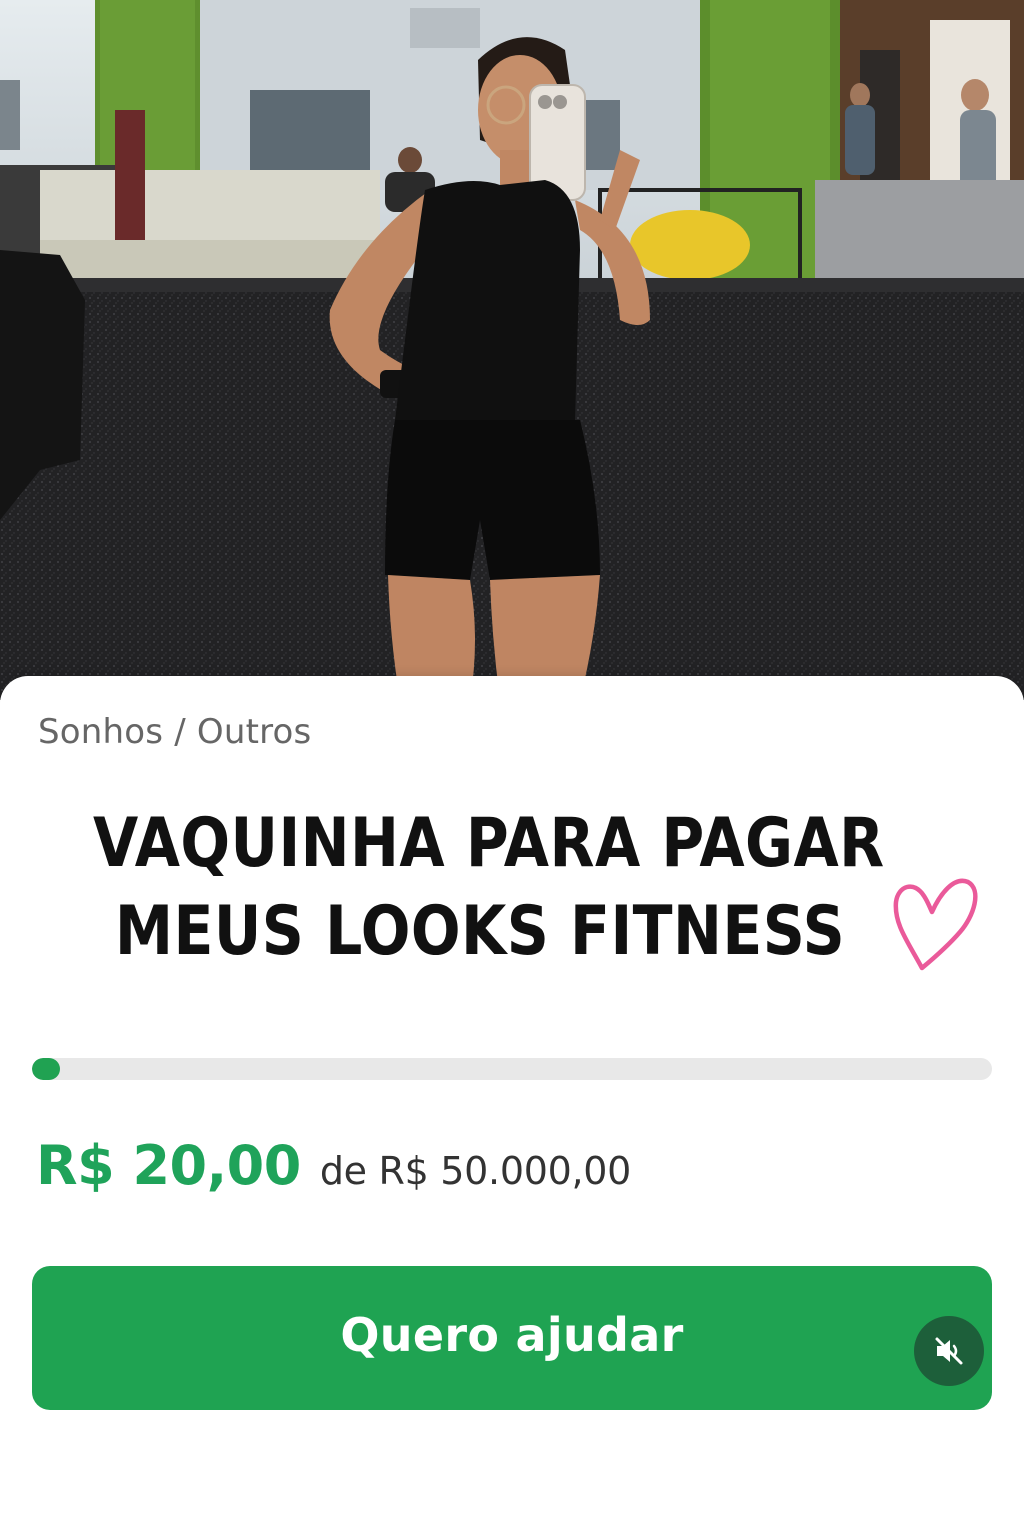  I want to click on help-button-label: Quero ajudar, so click(512, 1335).